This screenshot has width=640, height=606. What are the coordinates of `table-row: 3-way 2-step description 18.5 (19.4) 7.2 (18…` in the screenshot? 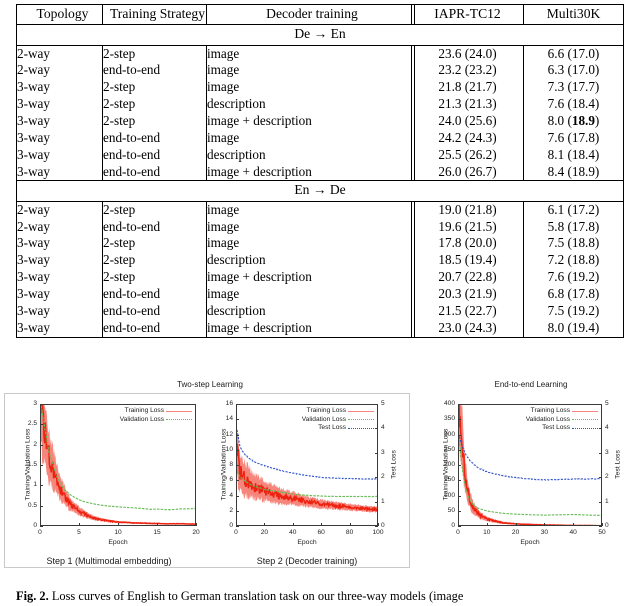 It's located at (320, 260).